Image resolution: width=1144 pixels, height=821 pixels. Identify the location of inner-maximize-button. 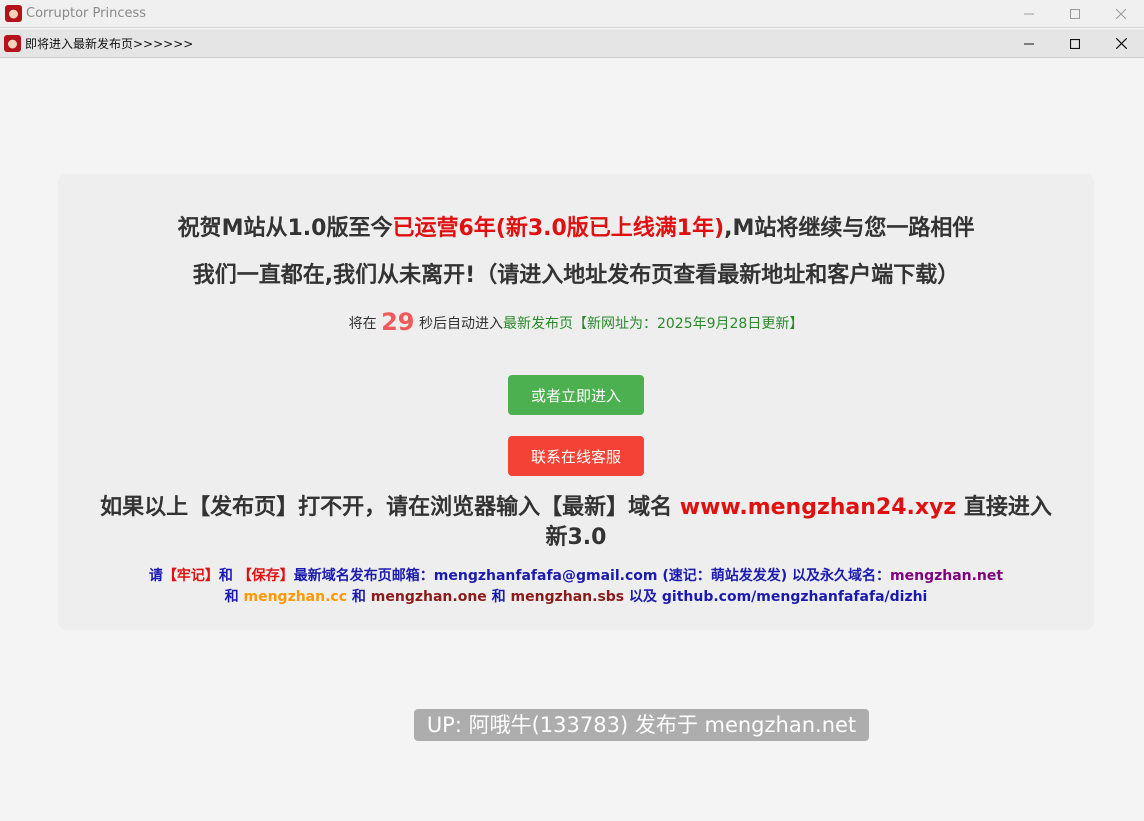
(1075, 43).